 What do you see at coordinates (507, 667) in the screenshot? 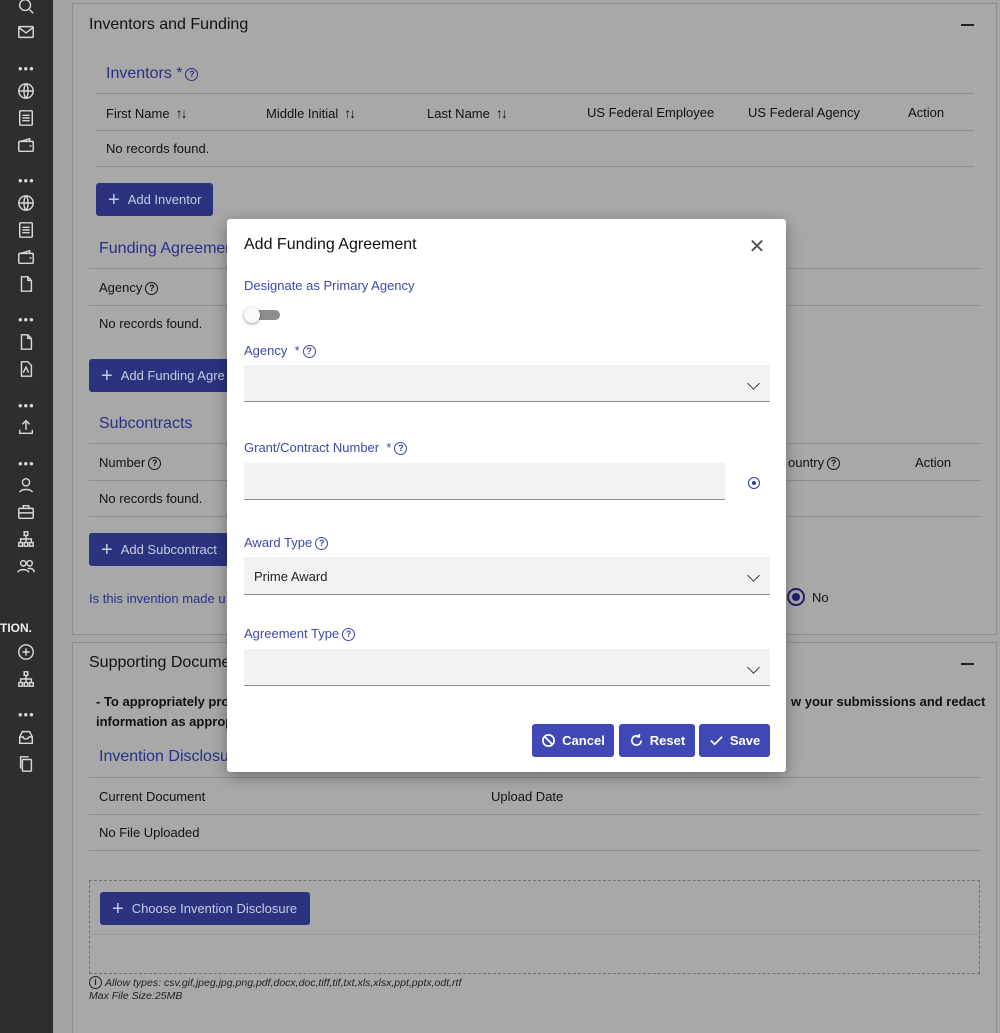
I see `agreement-type-select` at bounding box center [507, 667].